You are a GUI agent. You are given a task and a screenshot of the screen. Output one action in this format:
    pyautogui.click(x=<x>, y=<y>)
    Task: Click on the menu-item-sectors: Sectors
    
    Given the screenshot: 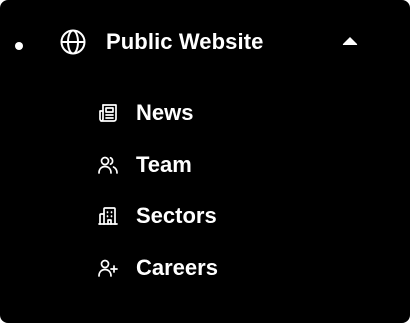 What is the action you would take?
    pyautogui.click(x=225, y=216)
    